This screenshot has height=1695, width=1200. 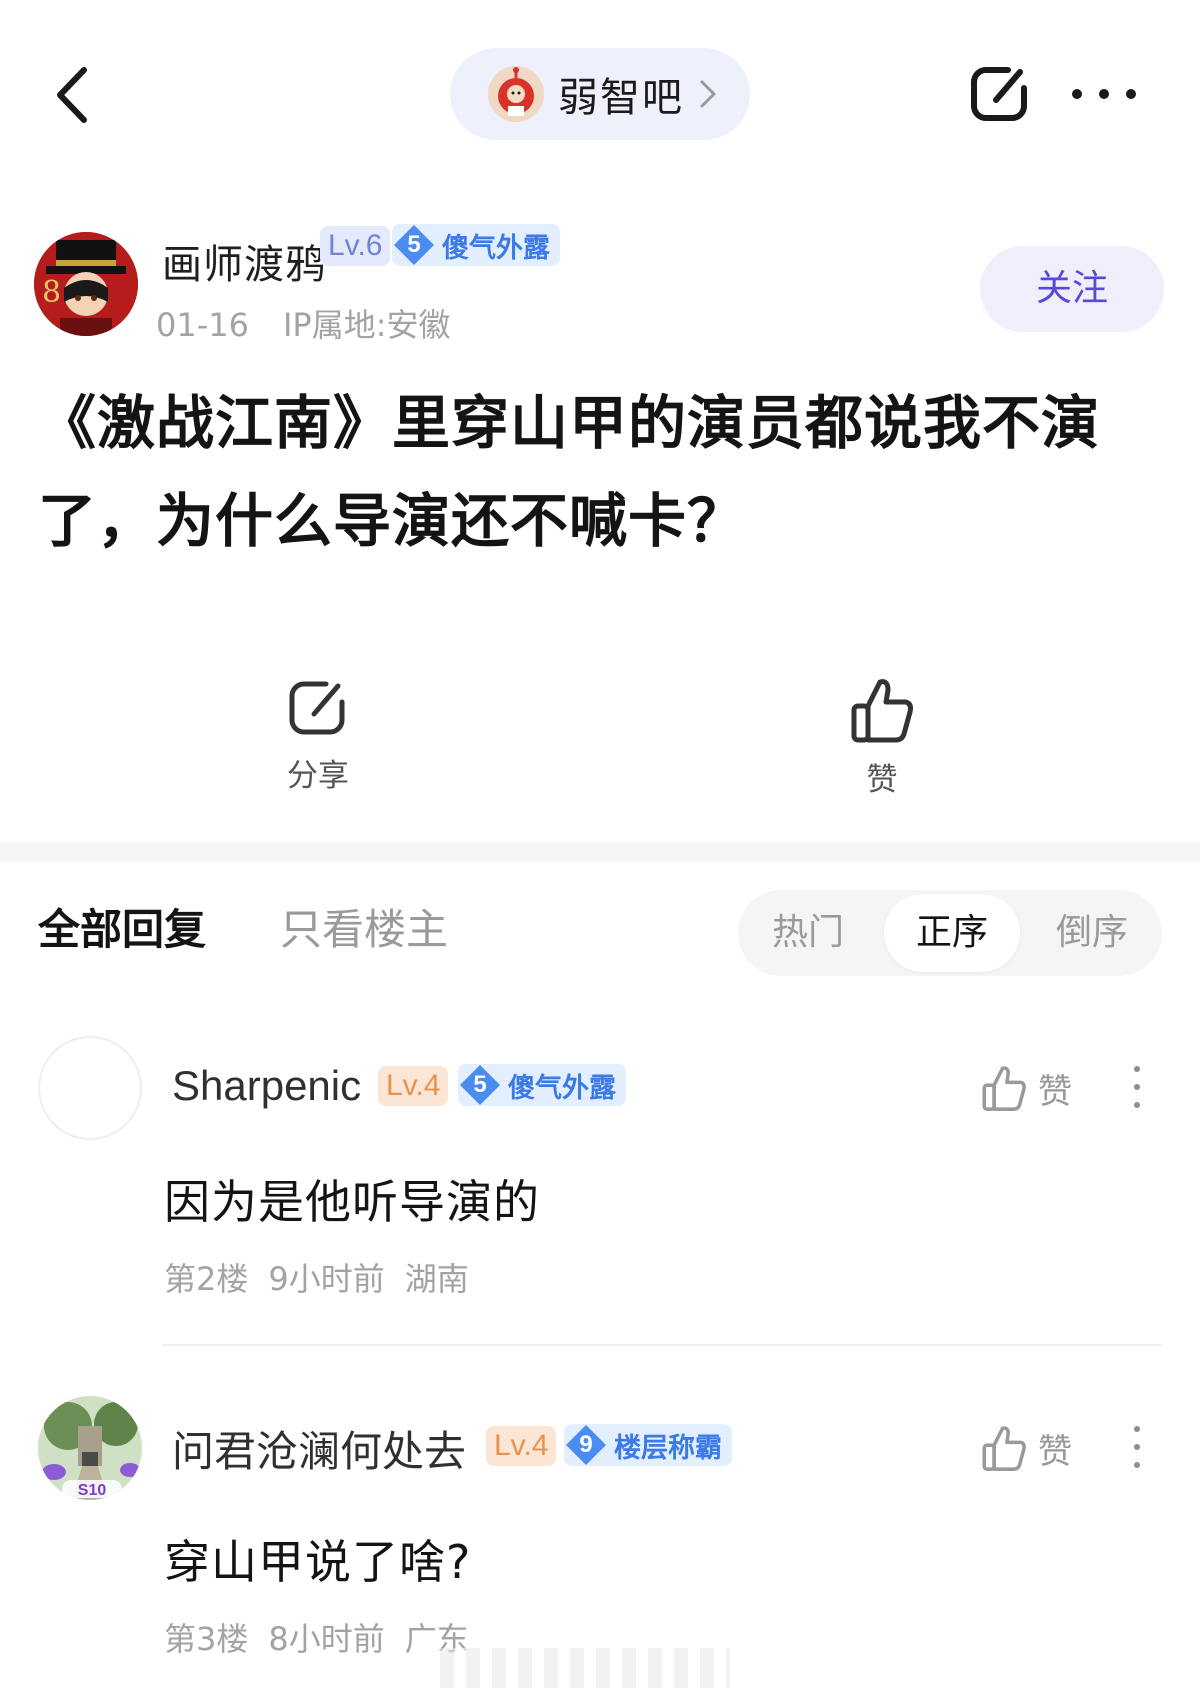 What do you see at coordinates (92, 1490) in the screenshot?
I see `avatar-tag: S10` at bounding box center [92, 1490].